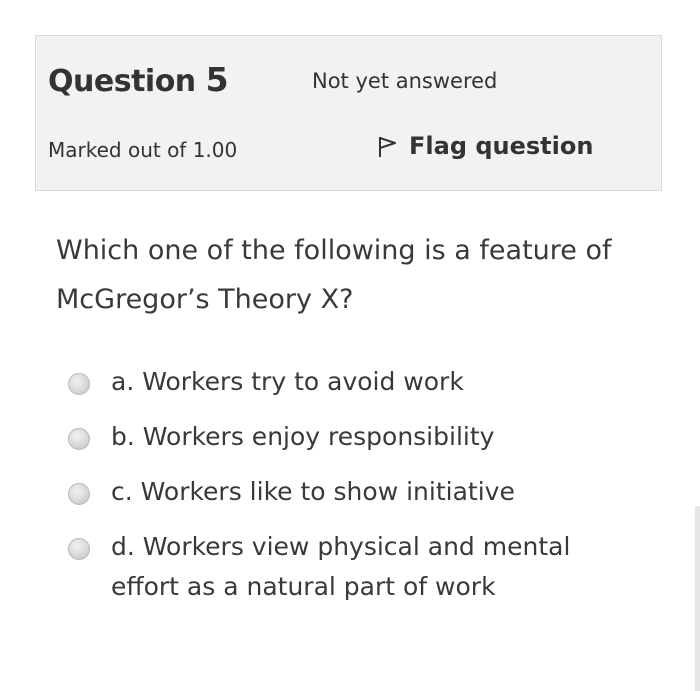 Image resolution: width=700 pixels, height=691 pixels. Describe the element at coordinates (127, 81) in the screenshot. I see `question-title-prefix: Question` at that location.